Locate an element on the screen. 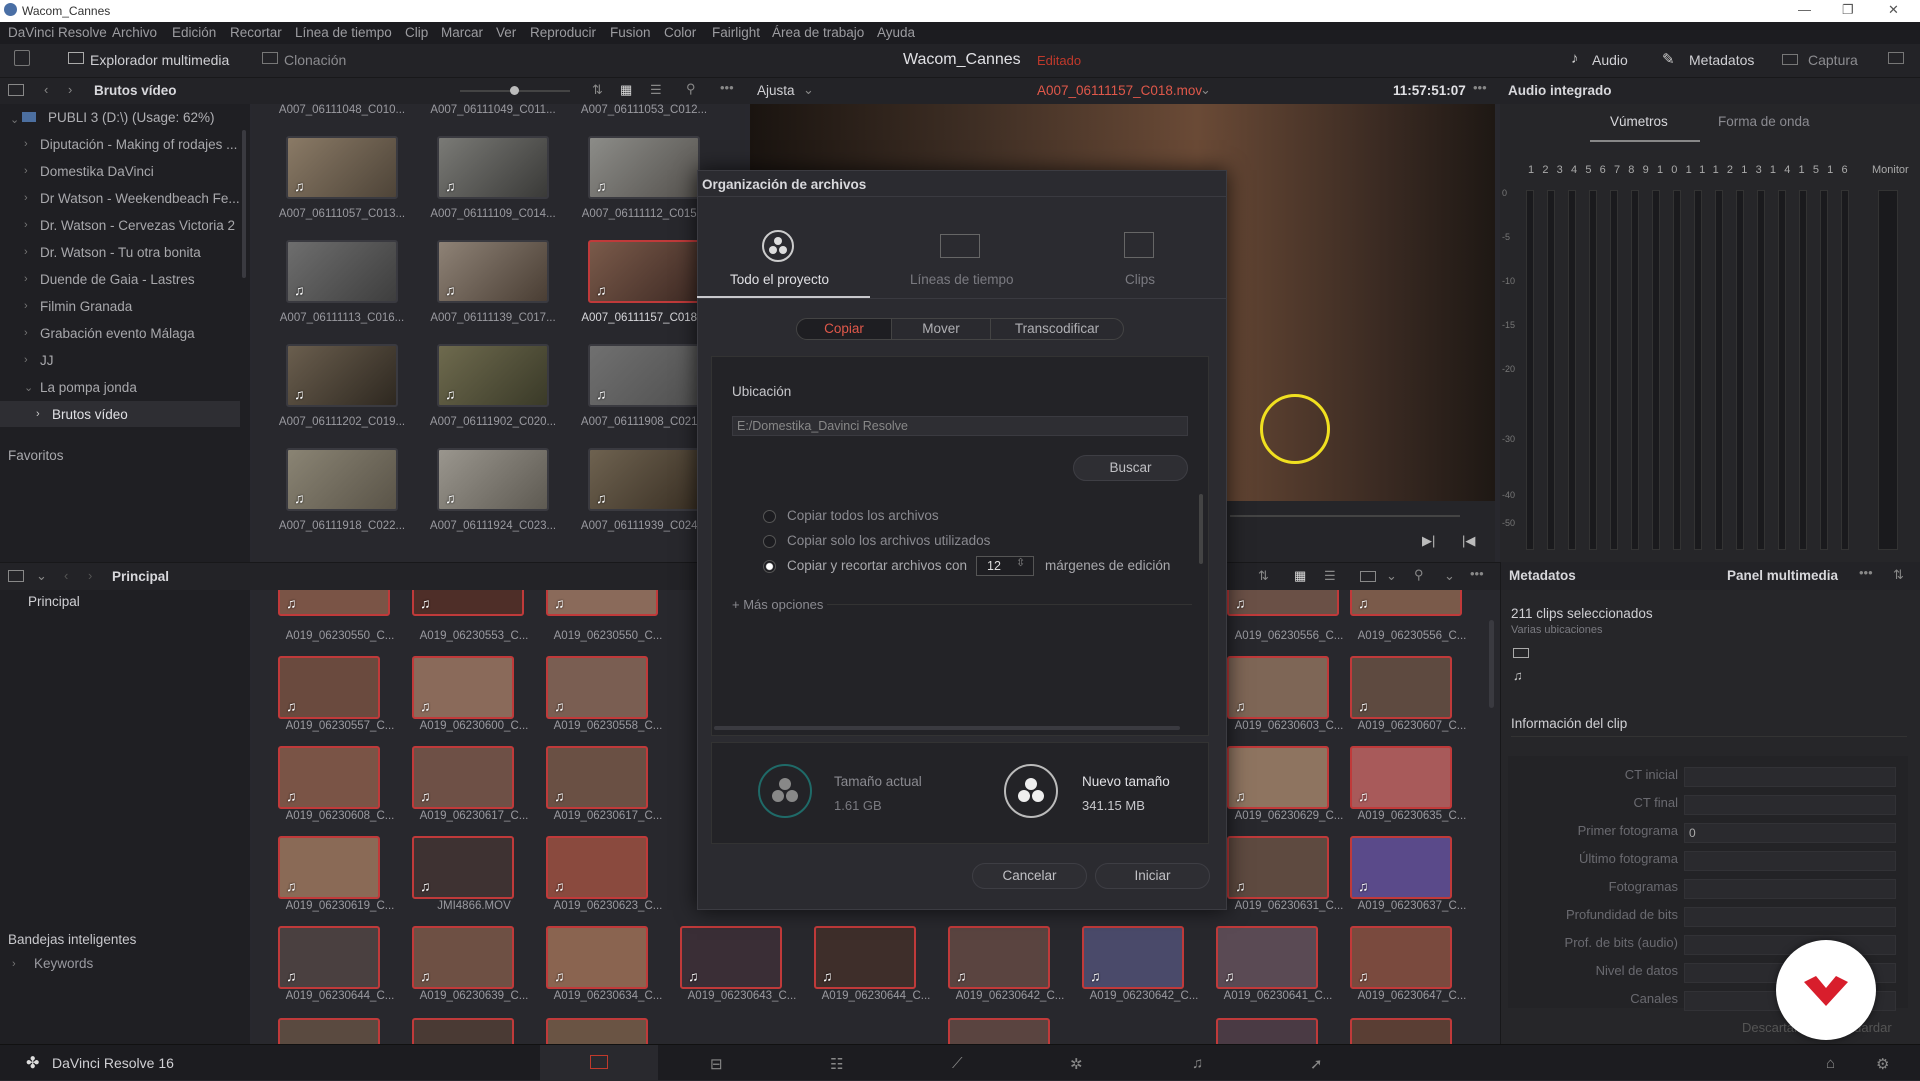 The height and width of the screenshot is (1081, 1920). field-value-ct-inicial is located at coordinates (1790, 777).